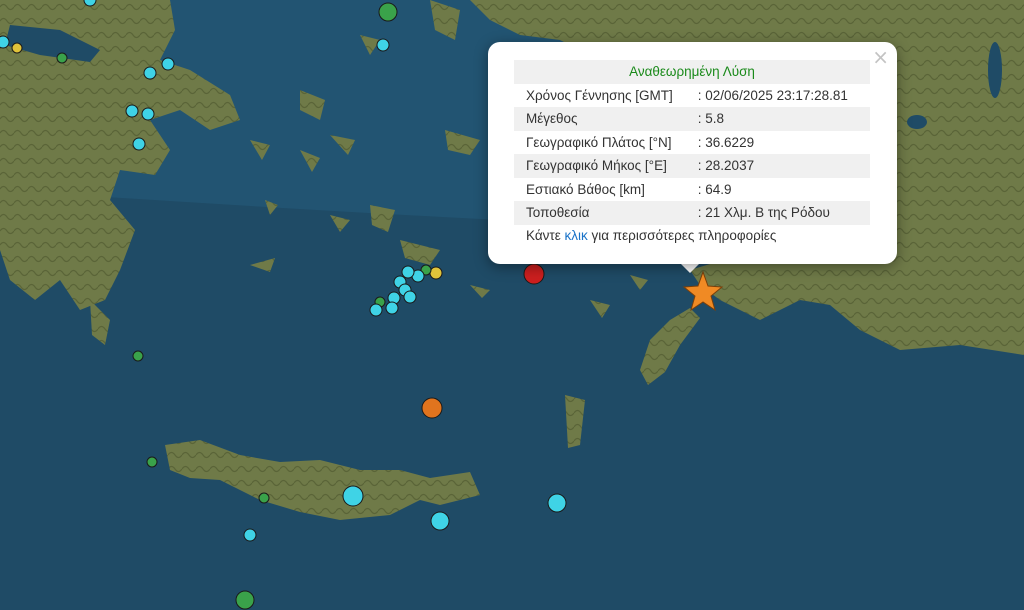 This screenshot has height=610, width=1024. I want to click on row-value: : 64.9, so click(714, 189).